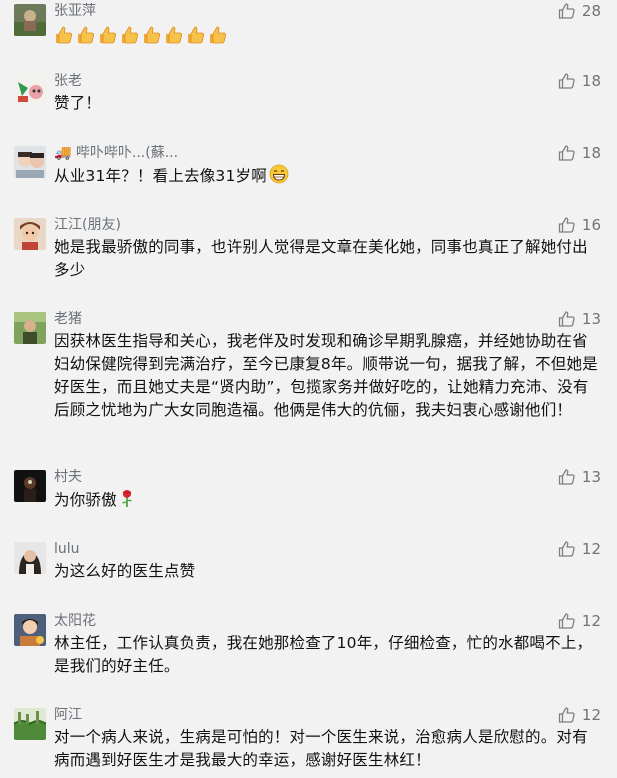  What do you see at coordinates (85, 500) in the screenshot?
I see `comment-text-body: 为你骄傲` at bounding box center [85, 500].